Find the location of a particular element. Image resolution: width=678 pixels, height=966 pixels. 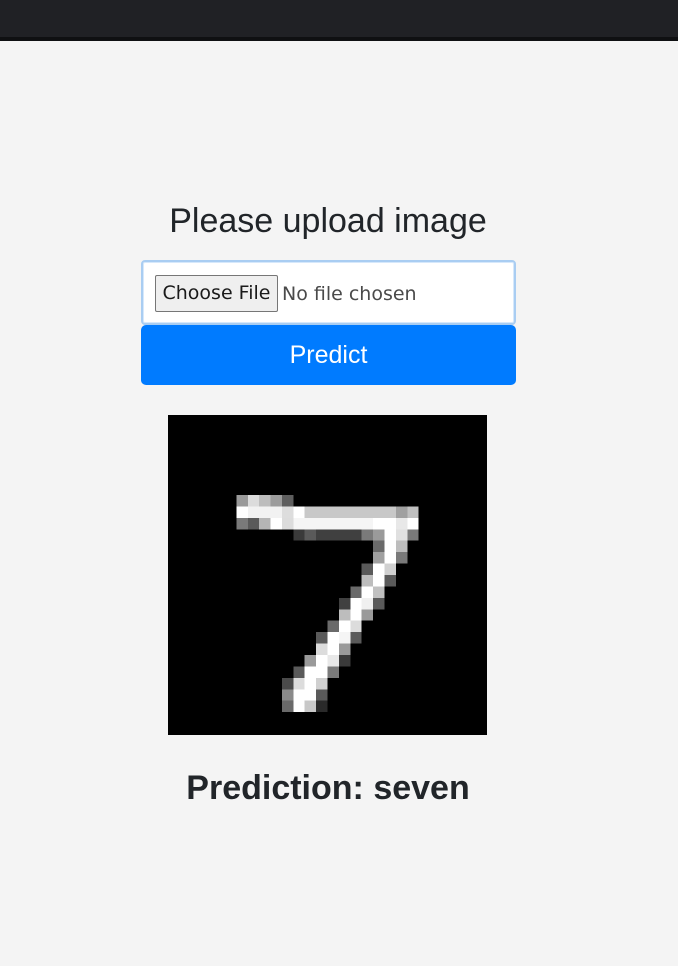

top-bar is located at coordinates (339, 20).